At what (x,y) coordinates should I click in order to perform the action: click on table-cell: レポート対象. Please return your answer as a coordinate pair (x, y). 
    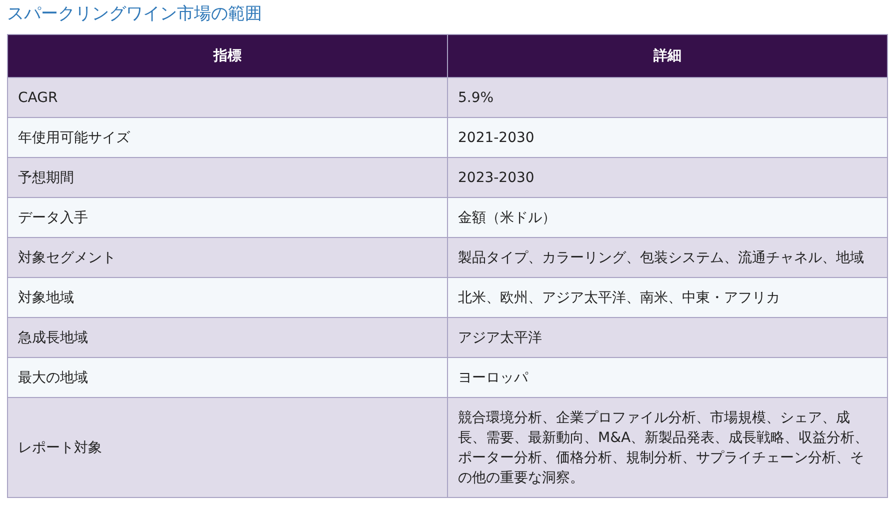
    Looking at the image, I should click on (228, 448).